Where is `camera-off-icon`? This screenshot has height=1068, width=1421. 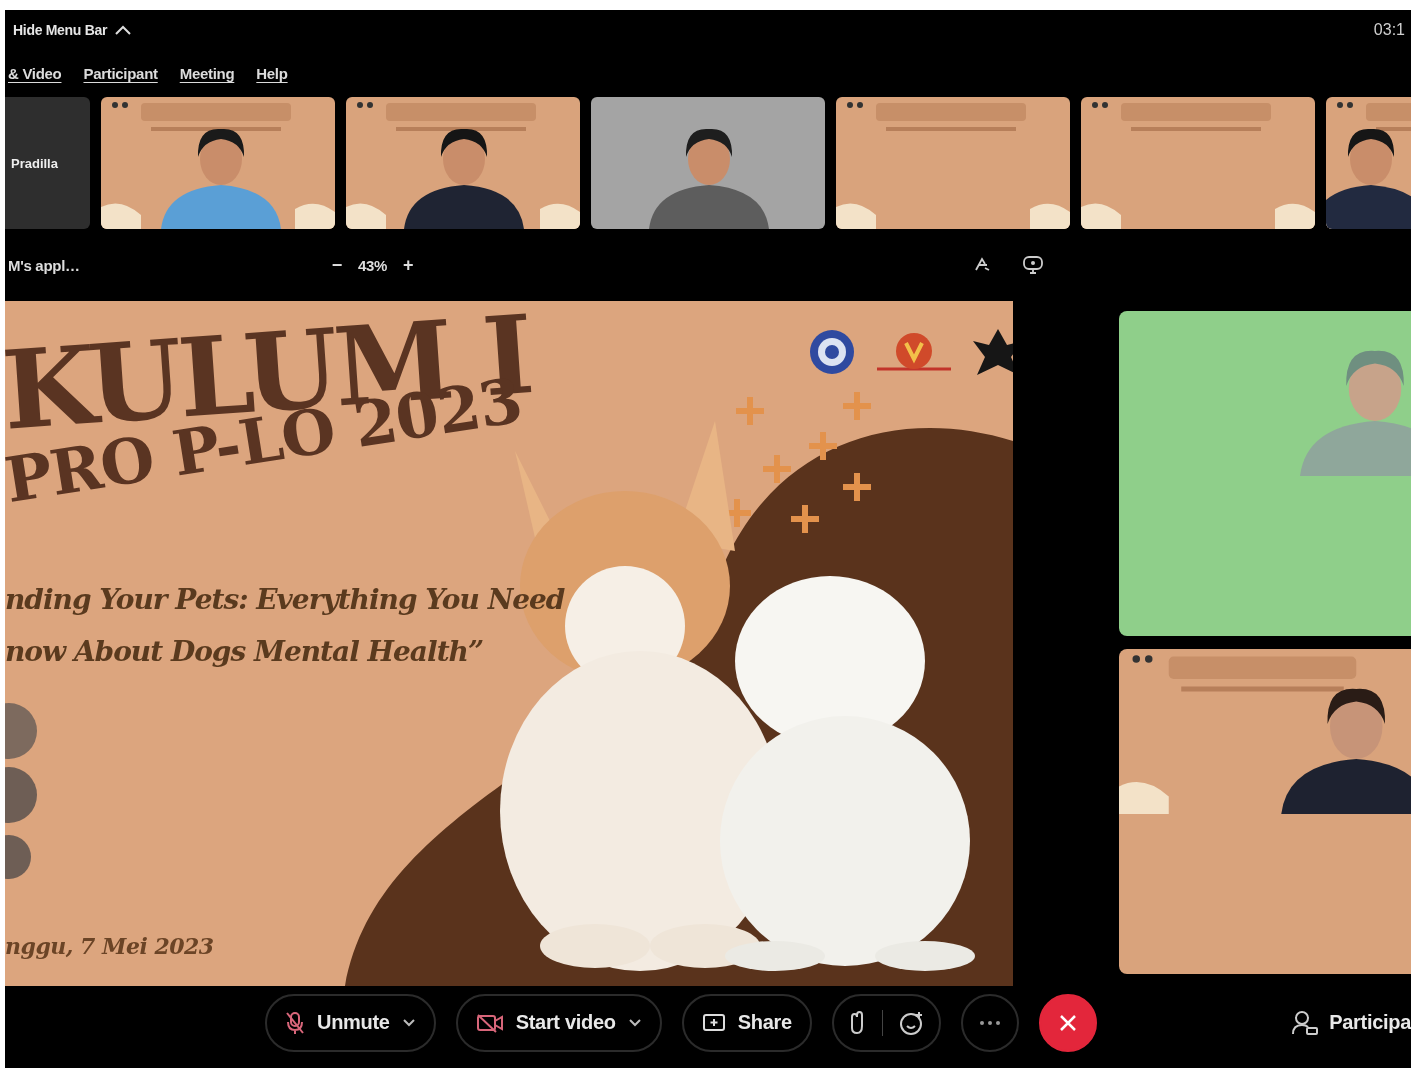 camera-off-icon is located at coordinates (489, 1022).